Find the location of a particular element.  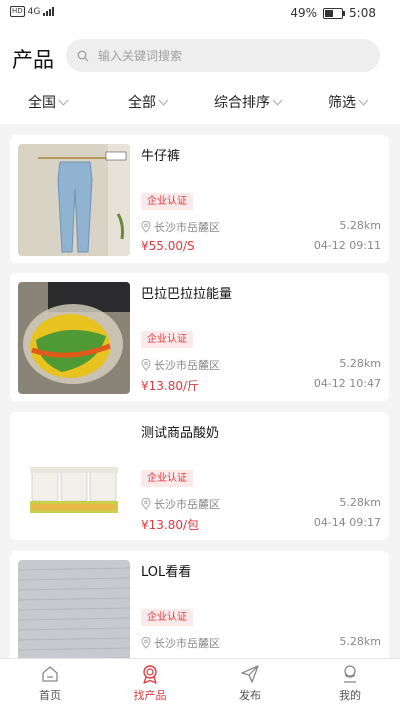

tab-mine: 我的 is located at coordinates (350, 683).